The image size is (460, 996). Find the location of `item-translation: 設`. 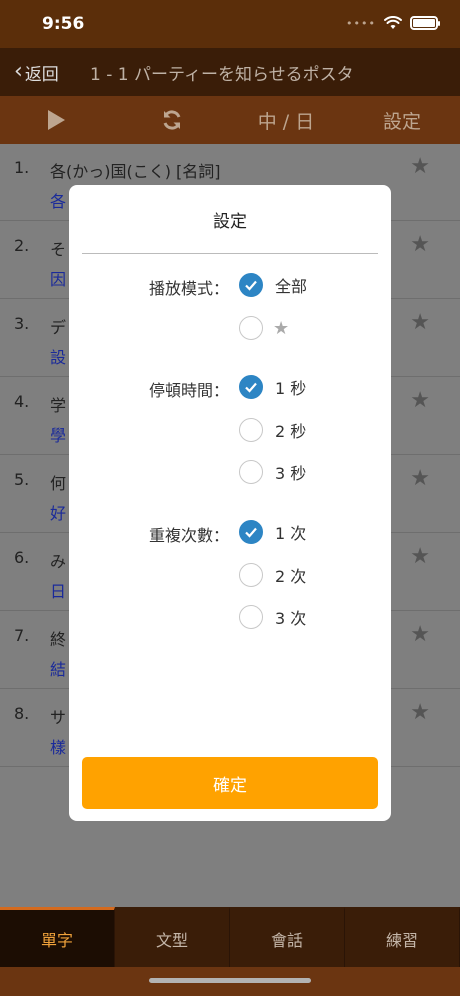

item-translation: 設 is located at coordinates (58, 357).